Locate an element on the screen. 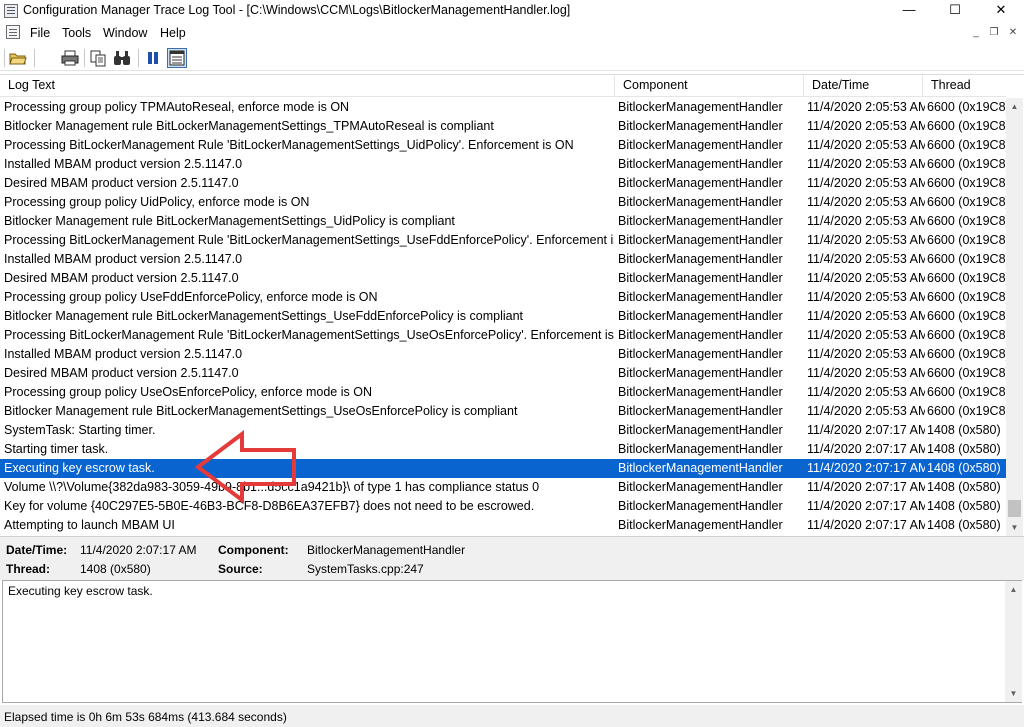 This screenshot has width=1024, height=727. close-button: ✕ is located at coordinates (1001, 11).